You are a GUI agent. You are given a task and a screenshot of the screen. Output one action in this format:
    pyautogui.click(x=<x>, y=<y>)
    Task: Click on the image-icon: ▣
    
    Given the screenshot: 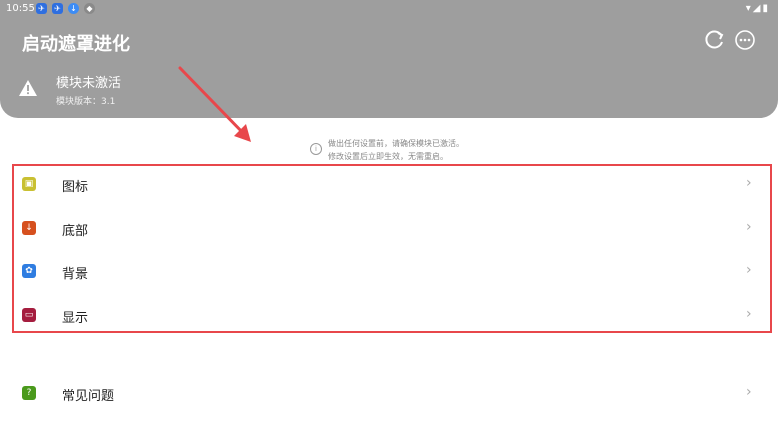 What is the action you would take?
    pyautogui.click(x=29, y=184)
    